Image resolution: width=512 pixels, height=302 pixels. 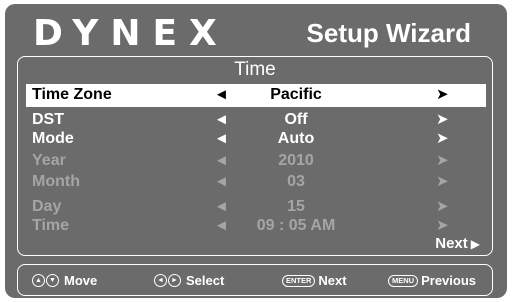 I want to click on play-icon: ▶, so click(x=475, y=244).